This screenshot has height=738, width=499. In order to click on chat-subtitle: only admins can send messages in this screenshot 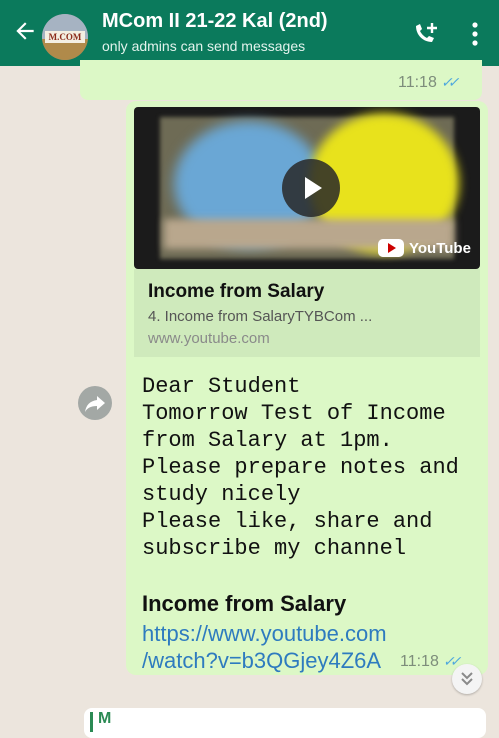, I will do `click(204, 46)`.